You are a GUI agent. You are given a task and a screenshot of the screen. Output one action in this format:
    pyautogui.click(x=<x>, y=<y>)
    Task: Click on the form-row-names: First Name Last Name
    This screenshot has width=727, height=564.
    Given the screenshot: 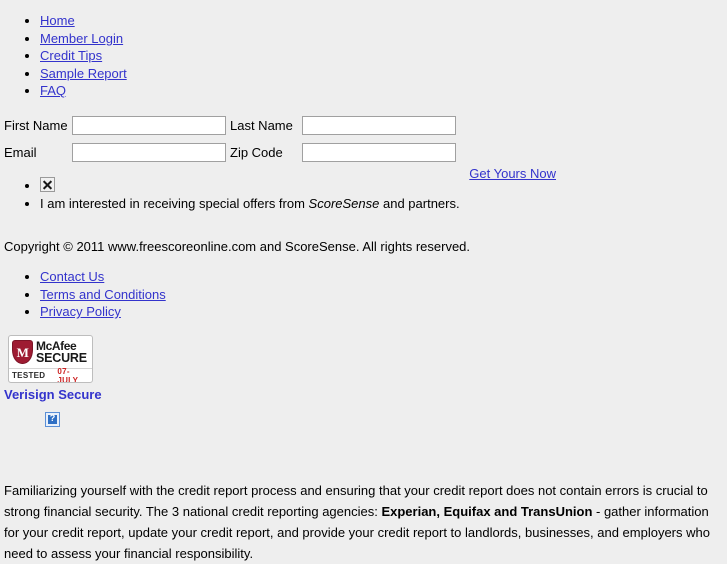 What is the action you would take?
    pyautogui.click(x=363, y=125)
    